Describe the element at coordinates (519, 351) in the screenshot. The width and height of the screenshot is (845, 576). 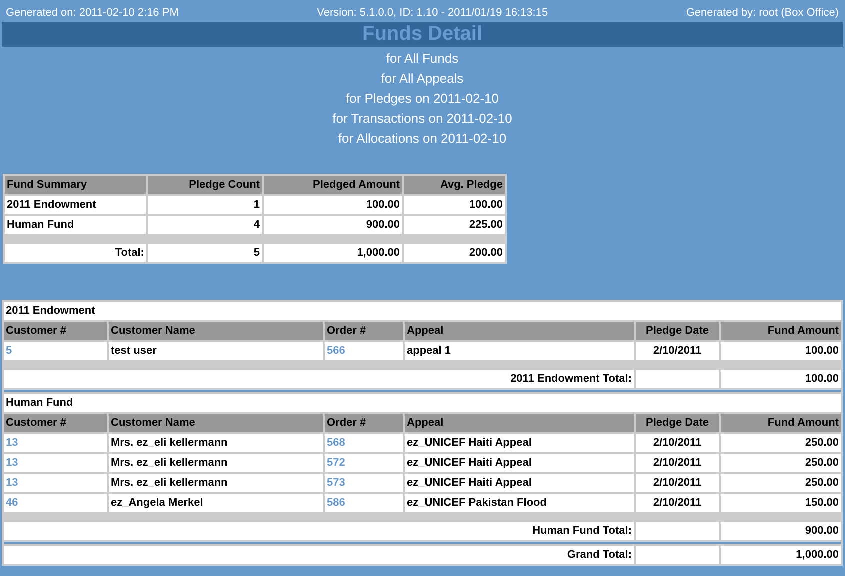
I see `table-cell: appeal 1` at that location.